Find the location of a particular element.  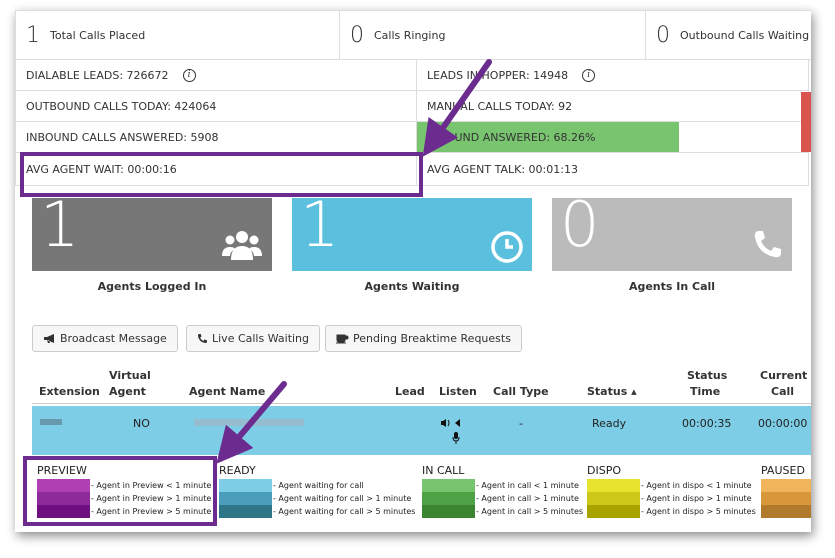

arrow-to-avg-wait is located at coordinates (457, 108).